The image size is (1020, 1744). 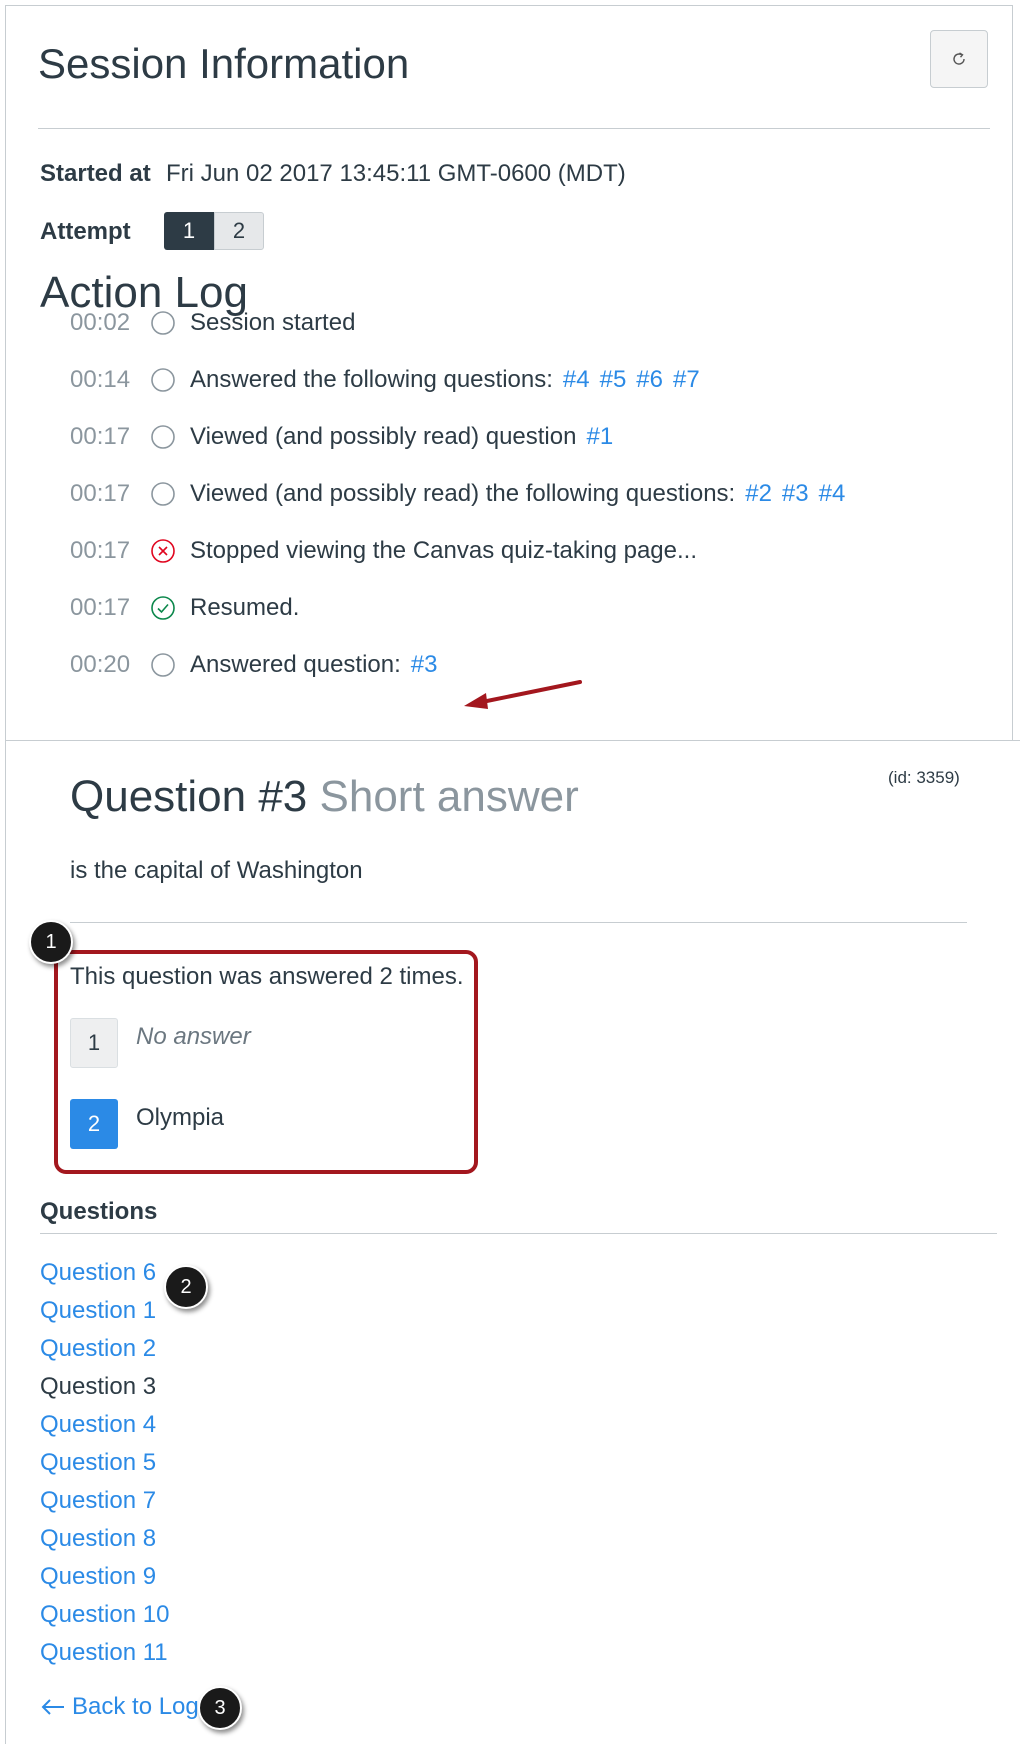 What do you see at coordinates (104, 1657) in the screenshot?
I see `question-nav-item: Question 11` at bounding box center [104, 1657].